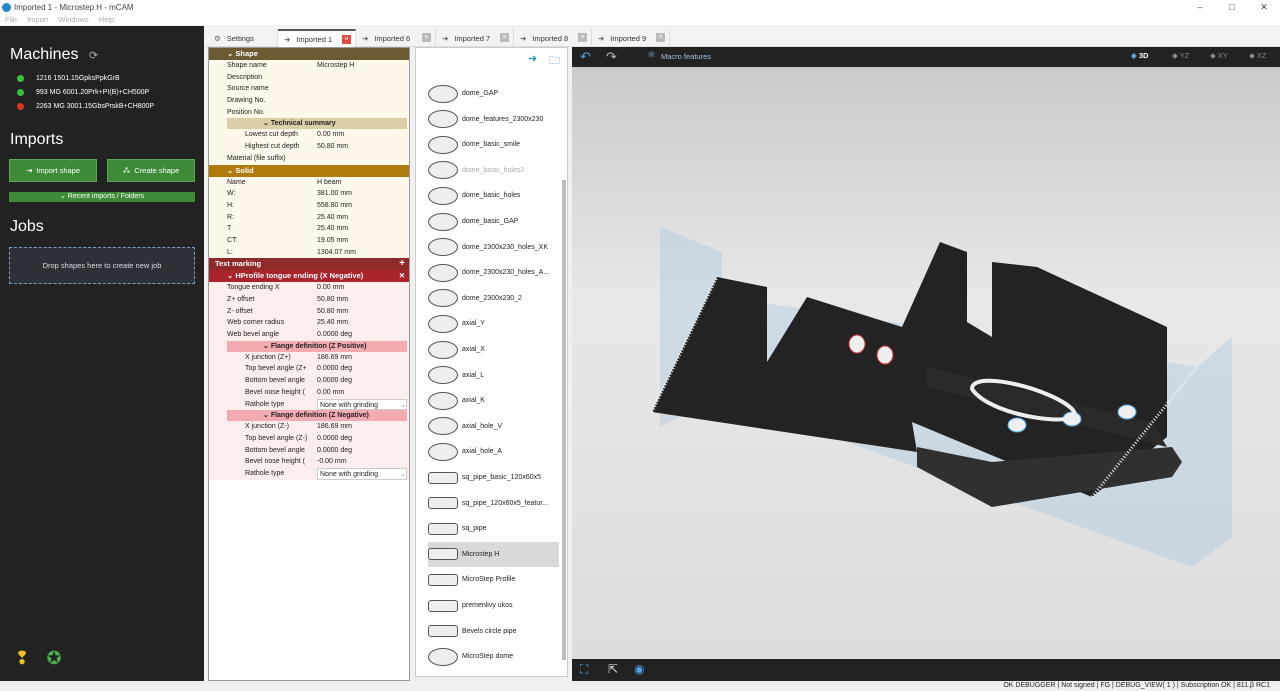 The height and width of the screenshot is (691, 1280). I want to click on shape-list-item: axial_hole_V, so click(493, 426).